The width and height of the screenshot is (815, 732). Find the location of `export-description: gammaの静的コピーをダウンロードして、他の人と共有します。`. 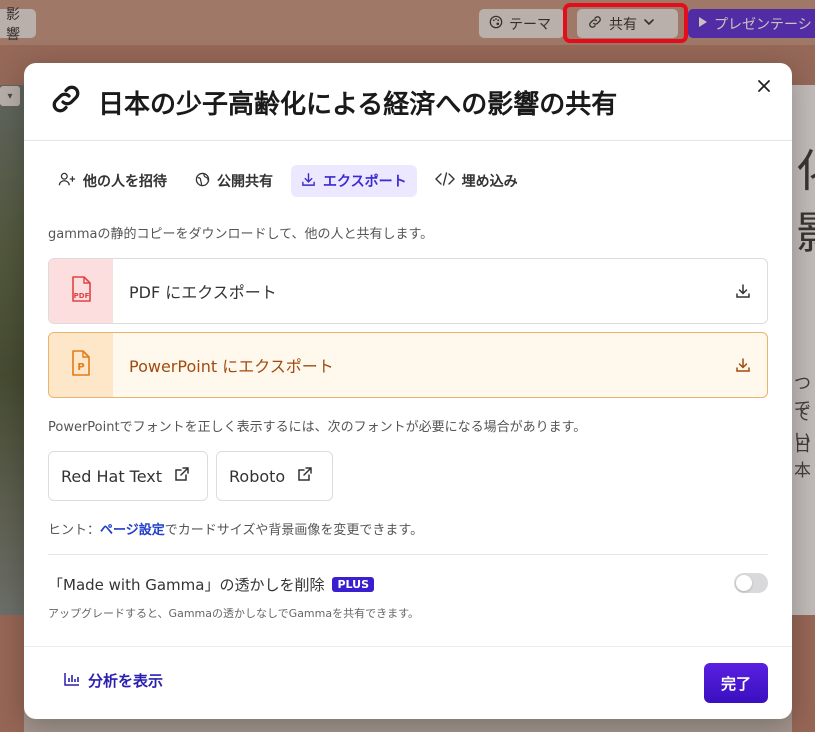

export-description: gammaの静的コピーをダウンロードして、他の人と共有します。 is located at coordinates (241, 234).